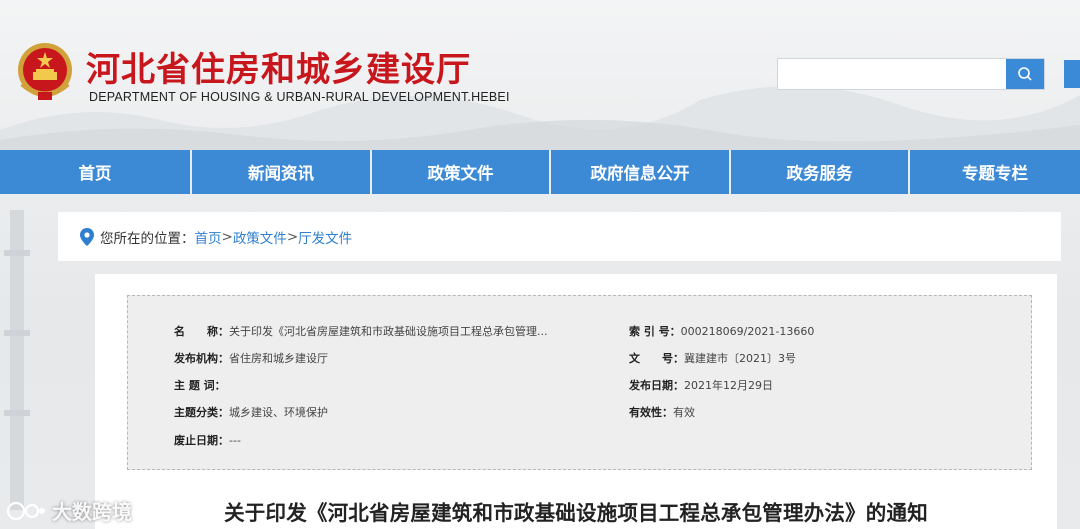  Describe the element at coordinates (282, 172) in the screenshot. I see `nav-item-news: 新闻资讯` at that location.